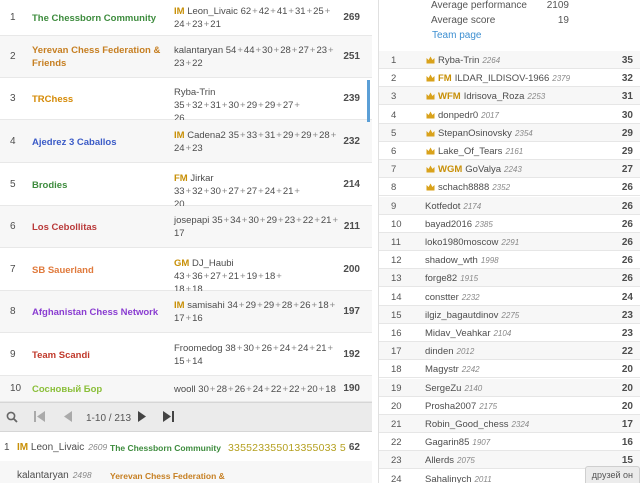 This screenshot has width=640, height=483. I want to click on prev-page-icon, so click(68, 417).